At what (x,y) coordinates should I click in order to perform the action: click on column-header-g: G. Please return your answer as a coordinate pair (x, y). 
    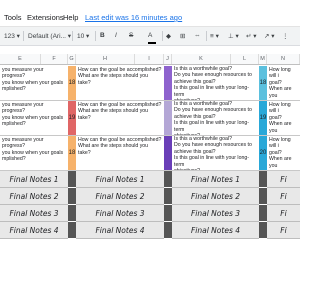
    Looking at the image, I should click on (72, 59).